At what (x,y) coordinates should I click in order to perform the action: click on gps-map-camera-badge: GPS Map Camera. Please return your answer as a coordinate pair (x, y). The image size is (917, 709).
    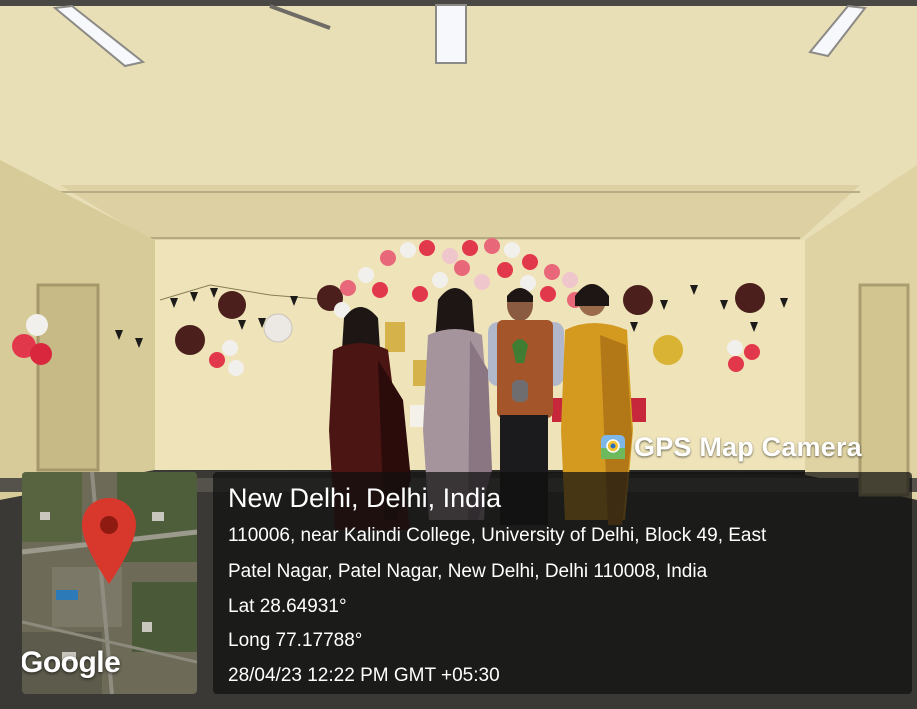
    Looking at the image, I should click on (731, 447).